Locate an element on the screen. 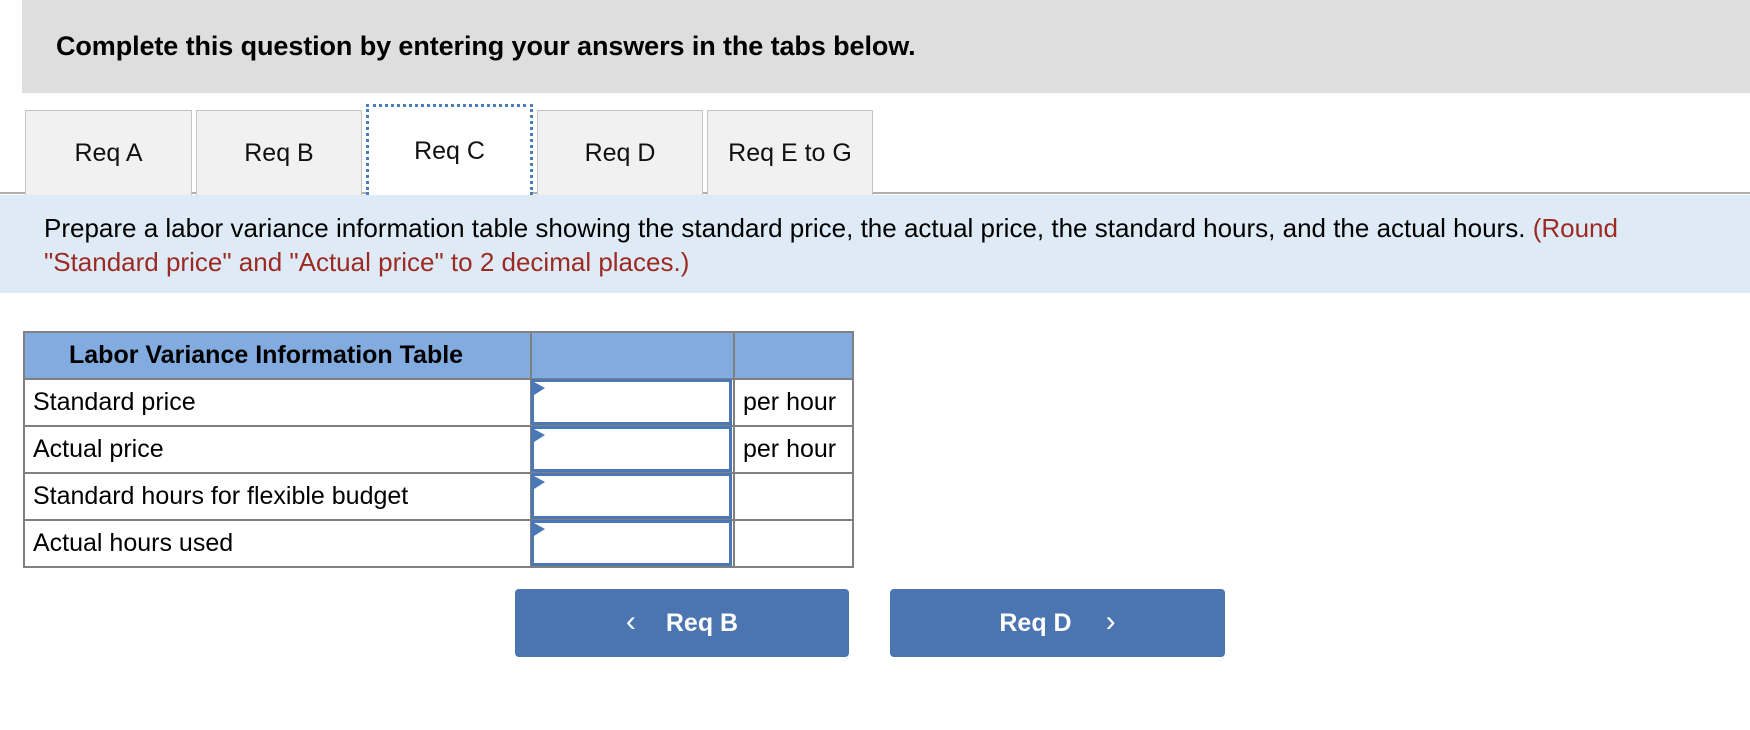 This screenshot has height=730, width=1750. tab-req-a: Req A is located at coordinates (108, 152).